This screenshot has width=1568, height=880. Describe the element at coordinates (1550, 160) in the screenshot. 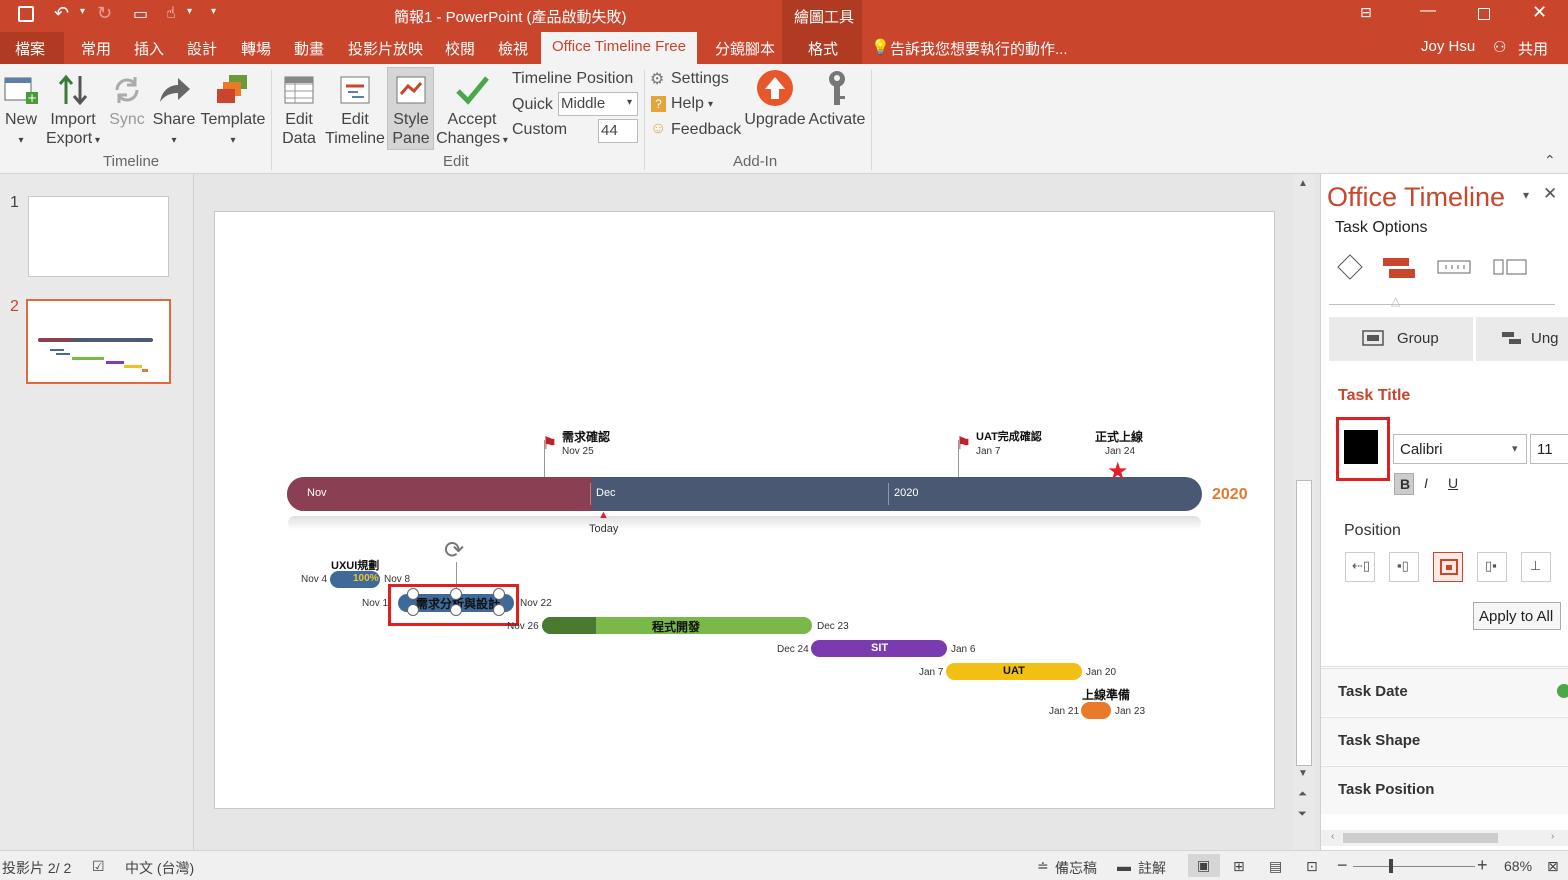

I see `collapse-ribbon-icon: ⌃` at that location.